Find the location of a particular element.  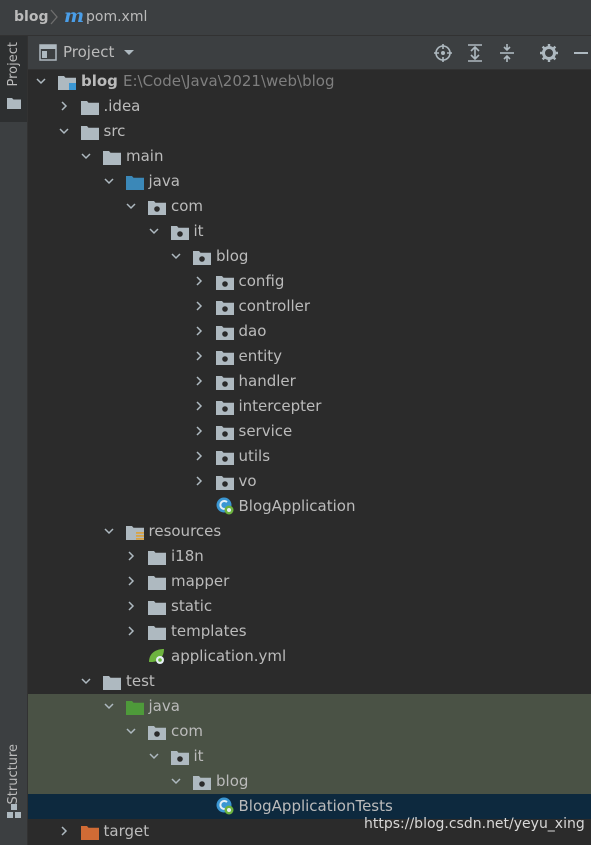

tree-item-test: test is located at coordinates (309, 681).